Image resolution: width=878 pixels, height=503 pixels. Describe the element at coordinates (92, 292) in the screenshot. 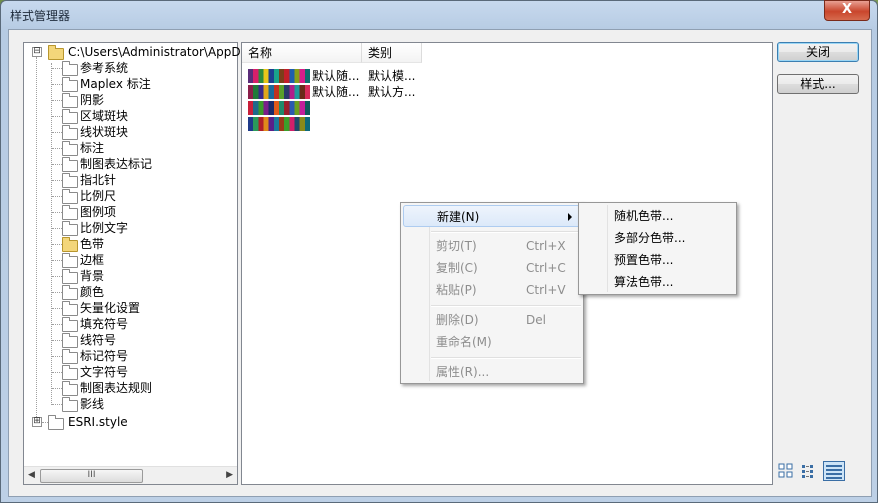

I see `tree-item: 颜色` at that location.